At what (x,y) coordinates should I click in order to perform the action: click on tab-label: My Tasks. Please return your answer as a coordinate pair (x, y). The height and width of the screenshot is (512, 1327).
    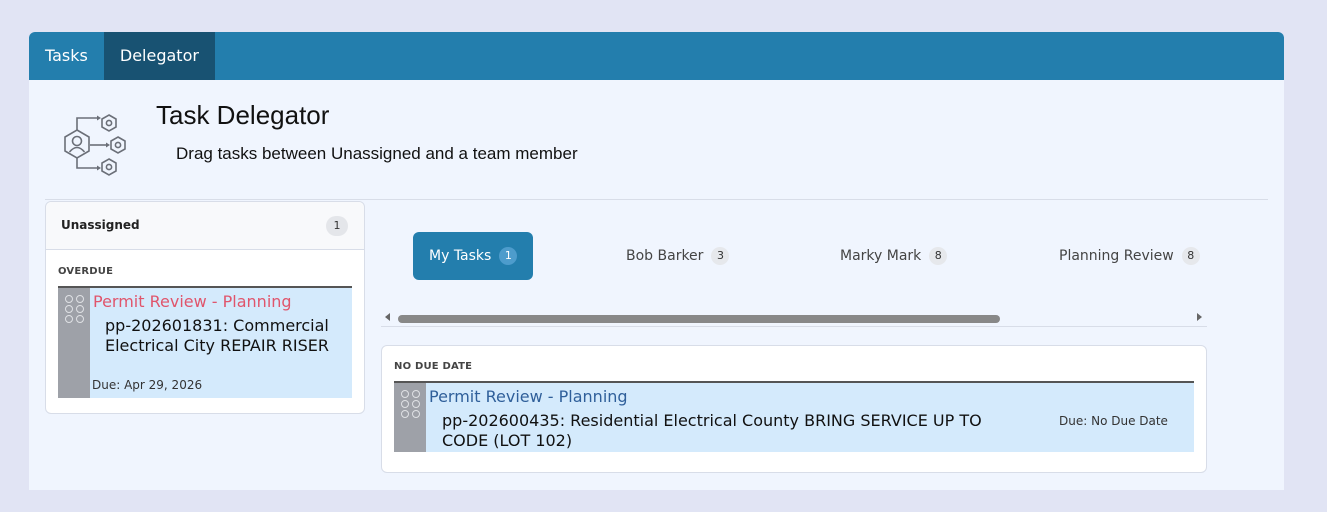
    Looking at the image, I should click on (460, 256).